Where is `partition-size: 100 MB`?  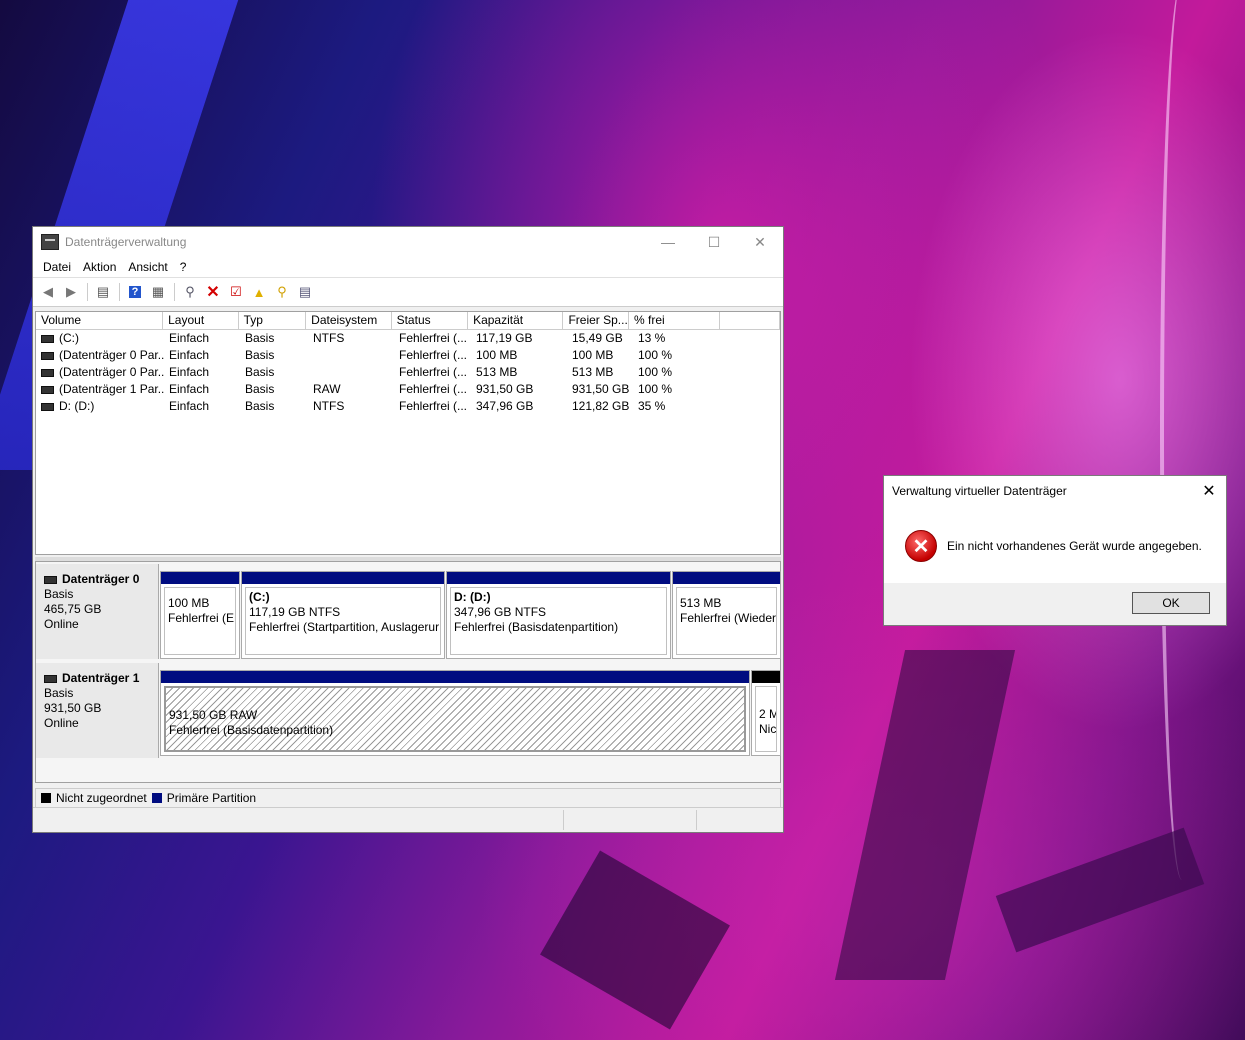
partition-size: 100 MB is located at coordinates (189, 603).